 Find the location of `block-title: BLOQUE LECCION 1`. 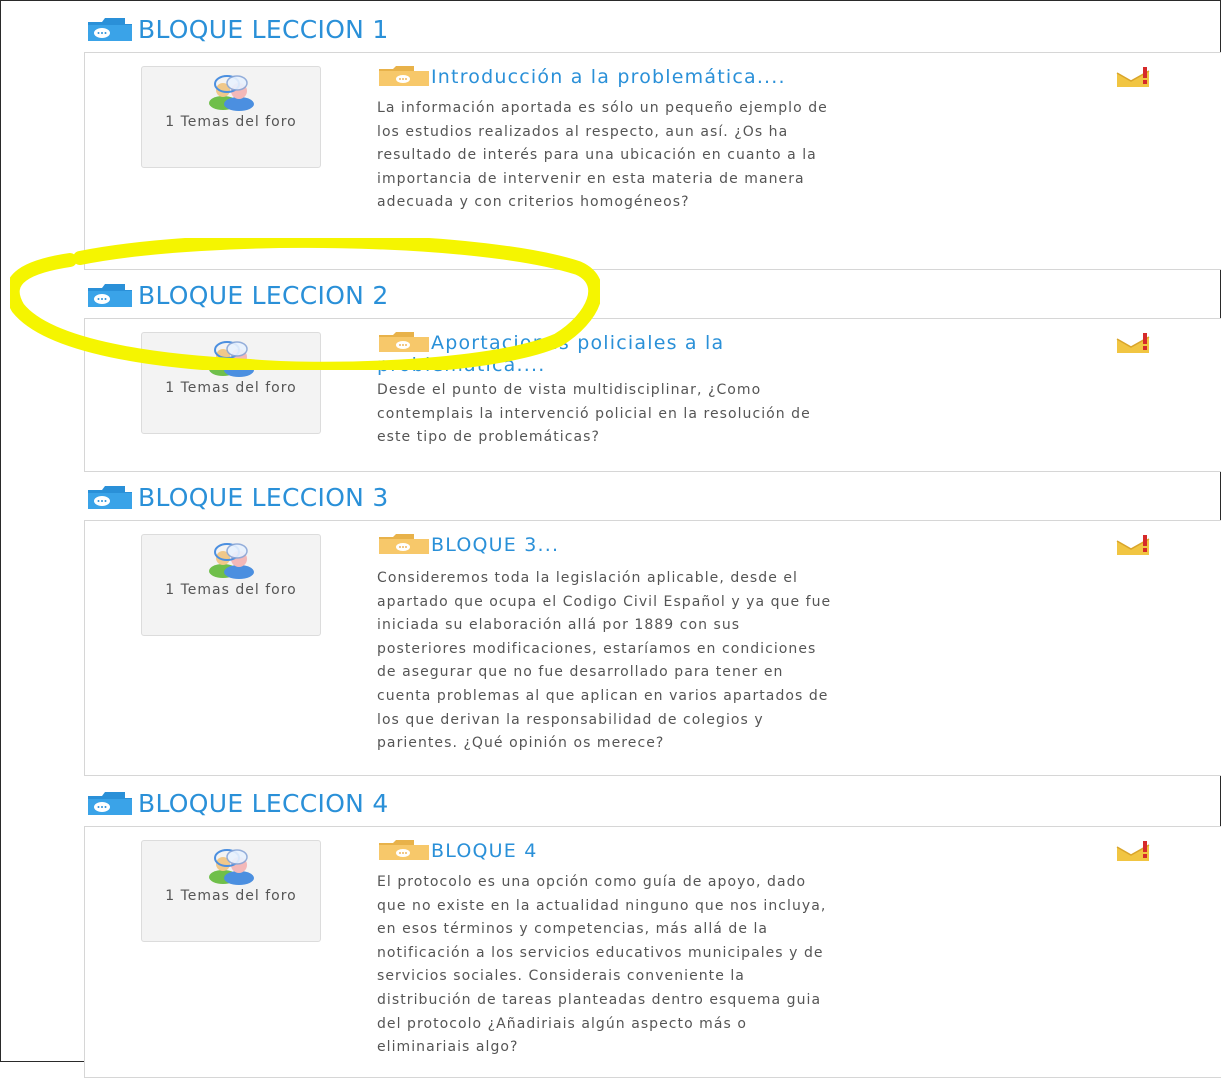

block-title: BLOQUE LECCION 1 is located at coordinates (237, 29).